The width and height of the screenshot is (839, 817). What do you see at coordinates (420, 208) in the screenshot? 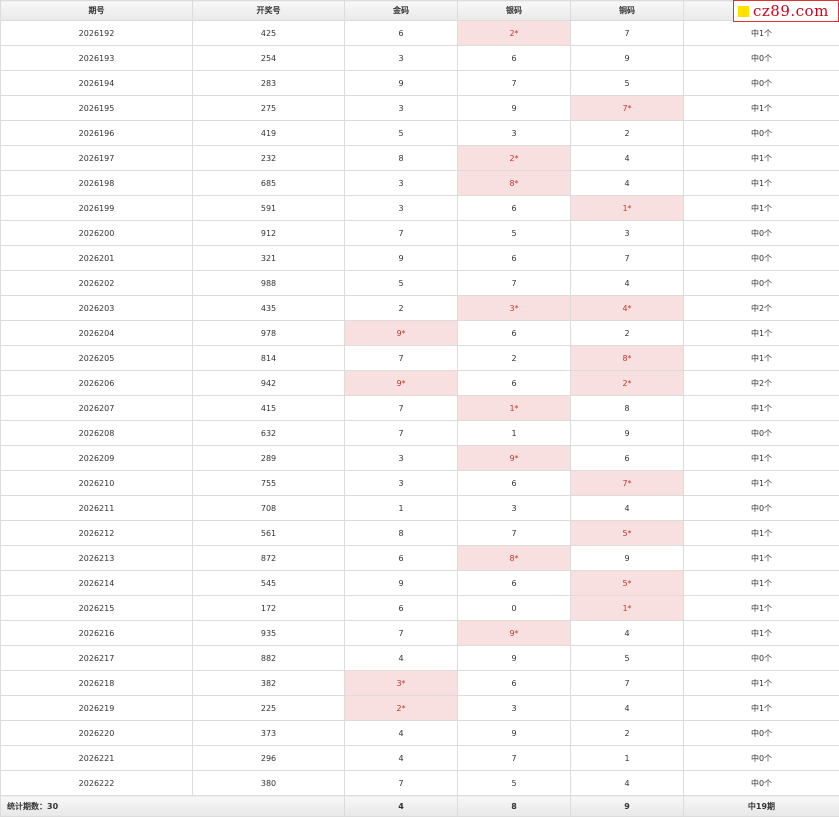
I see `table-row: 2026199591361*中1个` at bounding box center [420, 208].